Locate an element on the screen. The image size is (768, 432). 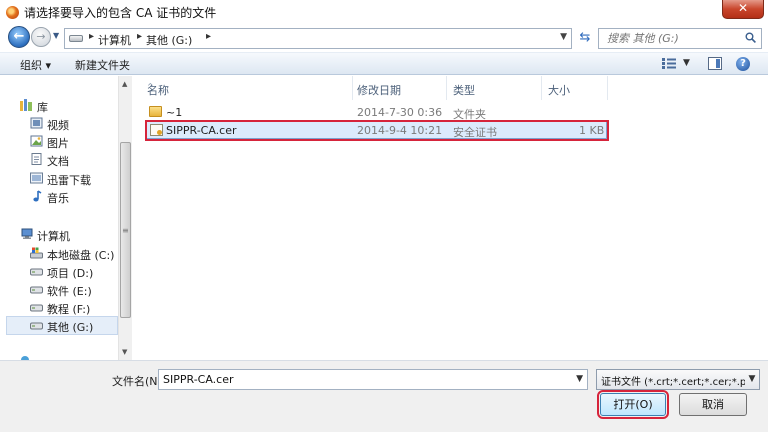
back-arrow-icon: ← is located at coordinates (19, 36).